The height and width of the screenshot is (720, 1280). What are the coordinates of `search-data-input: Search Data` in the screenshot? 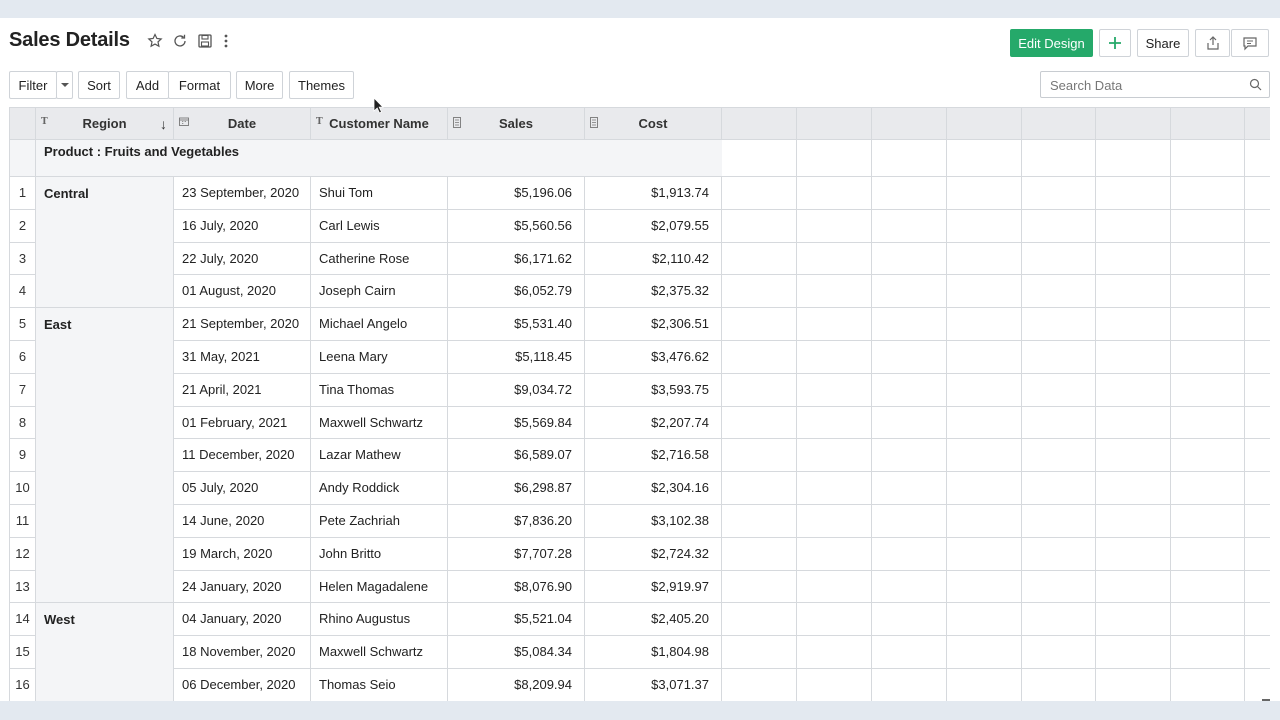 It's located at (1155, 84).